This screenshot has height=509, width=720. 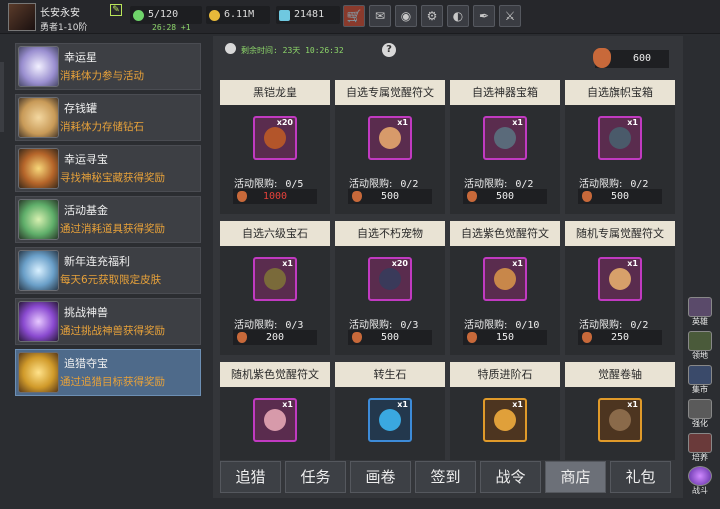 I want to click on gold-value: 6.11M, so click(x=239, y=14).